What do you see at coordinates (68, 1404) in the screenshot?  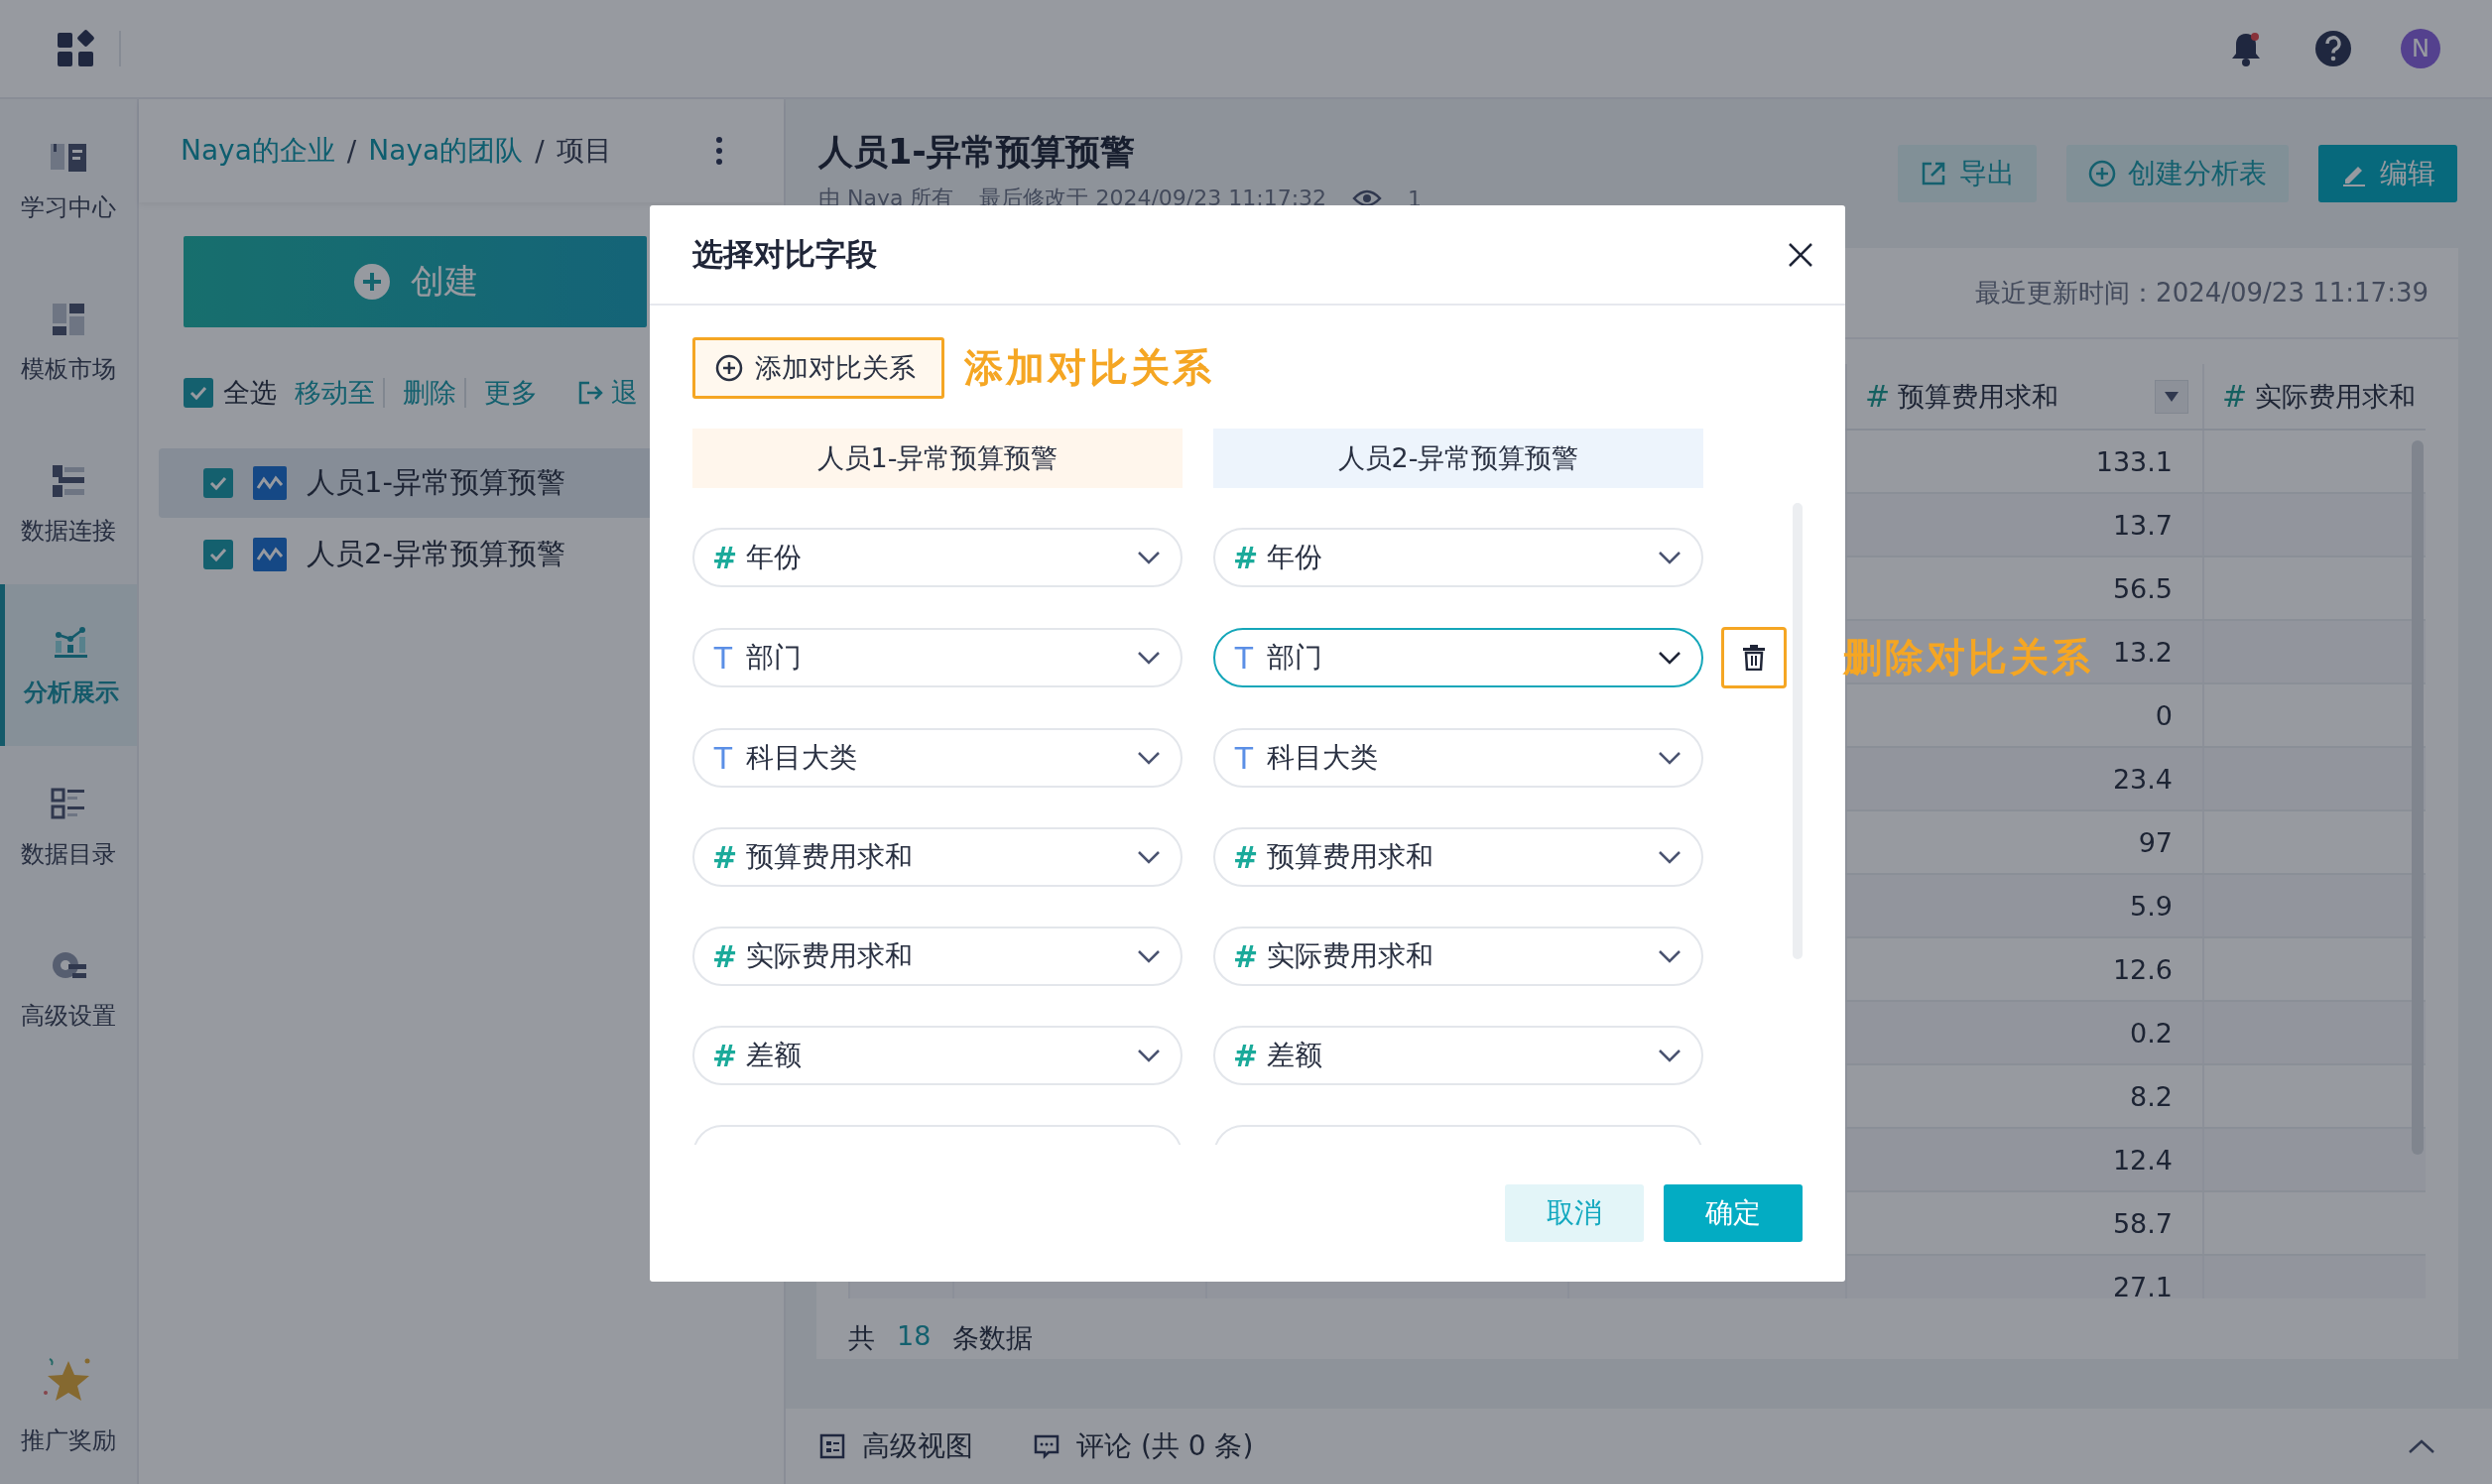 I see `nav-item: 推广奖励` at bounding box center [68, 1404].